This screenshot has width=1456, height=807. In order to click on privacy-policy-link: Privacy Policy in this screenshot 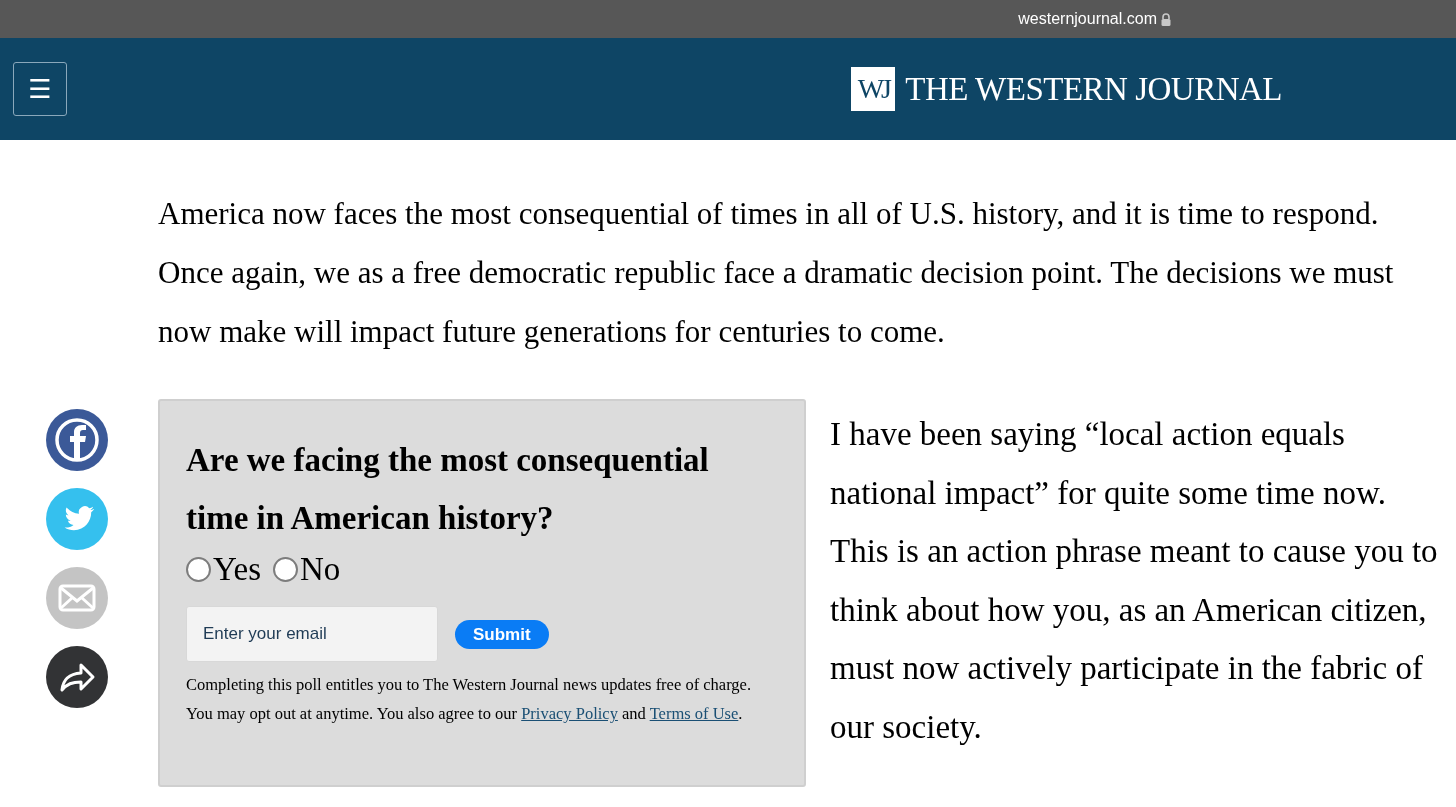, I will do `click(569, 713)`.